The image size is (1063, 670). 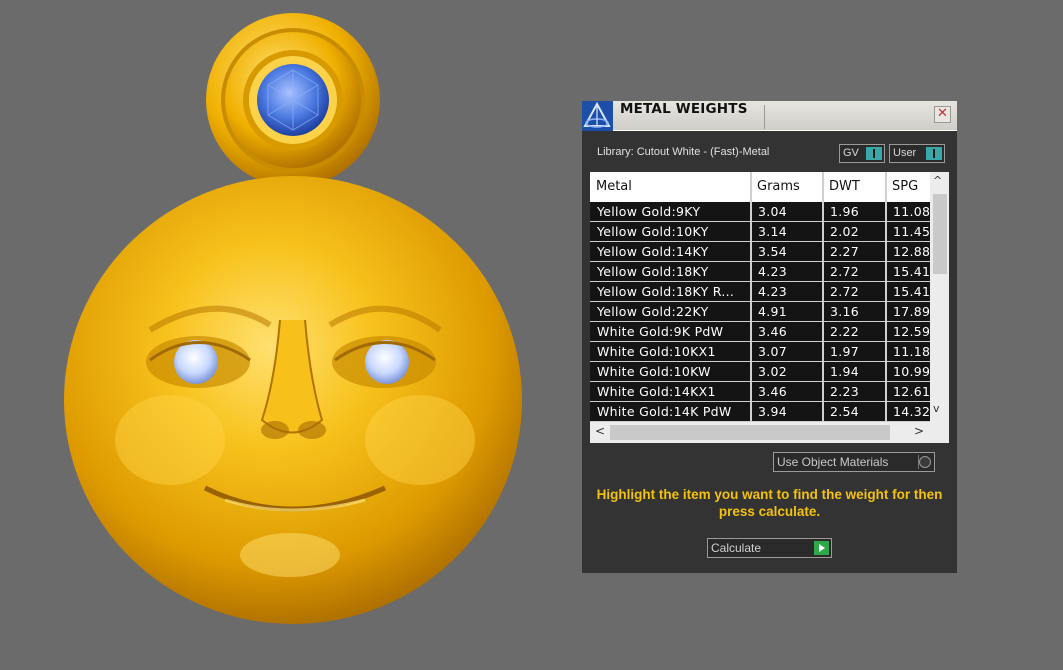 I want to click on cell-metal: Yellow Gold:10KY, so click(x=653, y=231).